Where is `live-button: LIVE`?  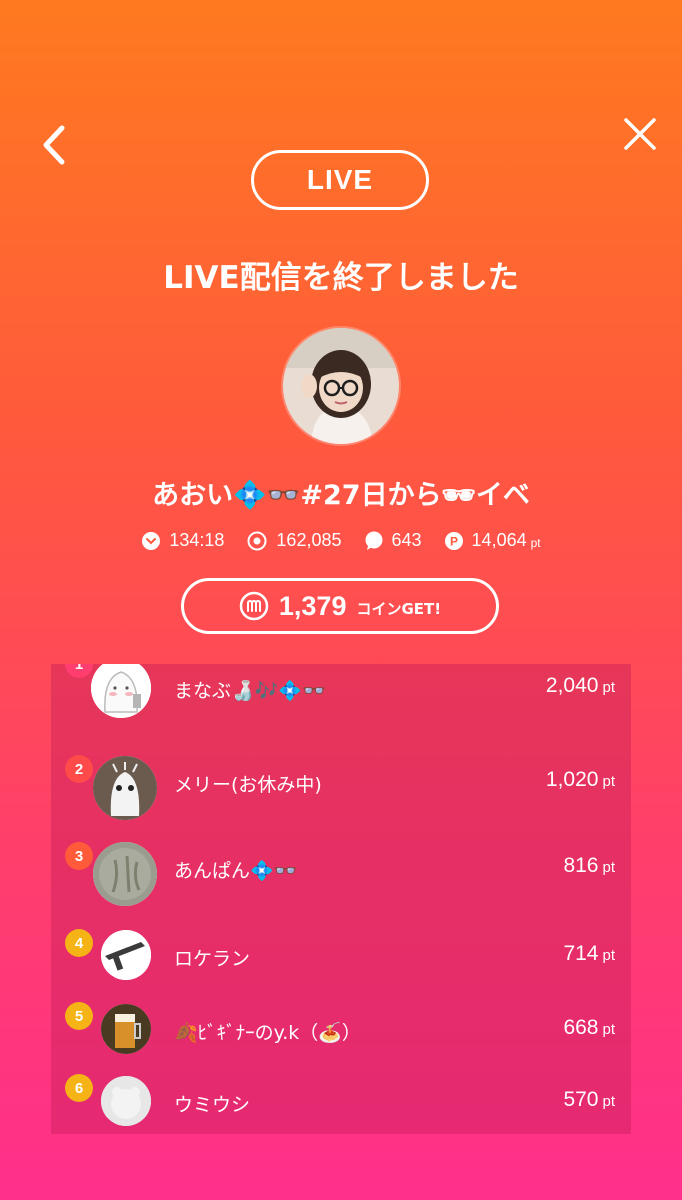
live-button: LIVE is located at coordinates (340, 180).